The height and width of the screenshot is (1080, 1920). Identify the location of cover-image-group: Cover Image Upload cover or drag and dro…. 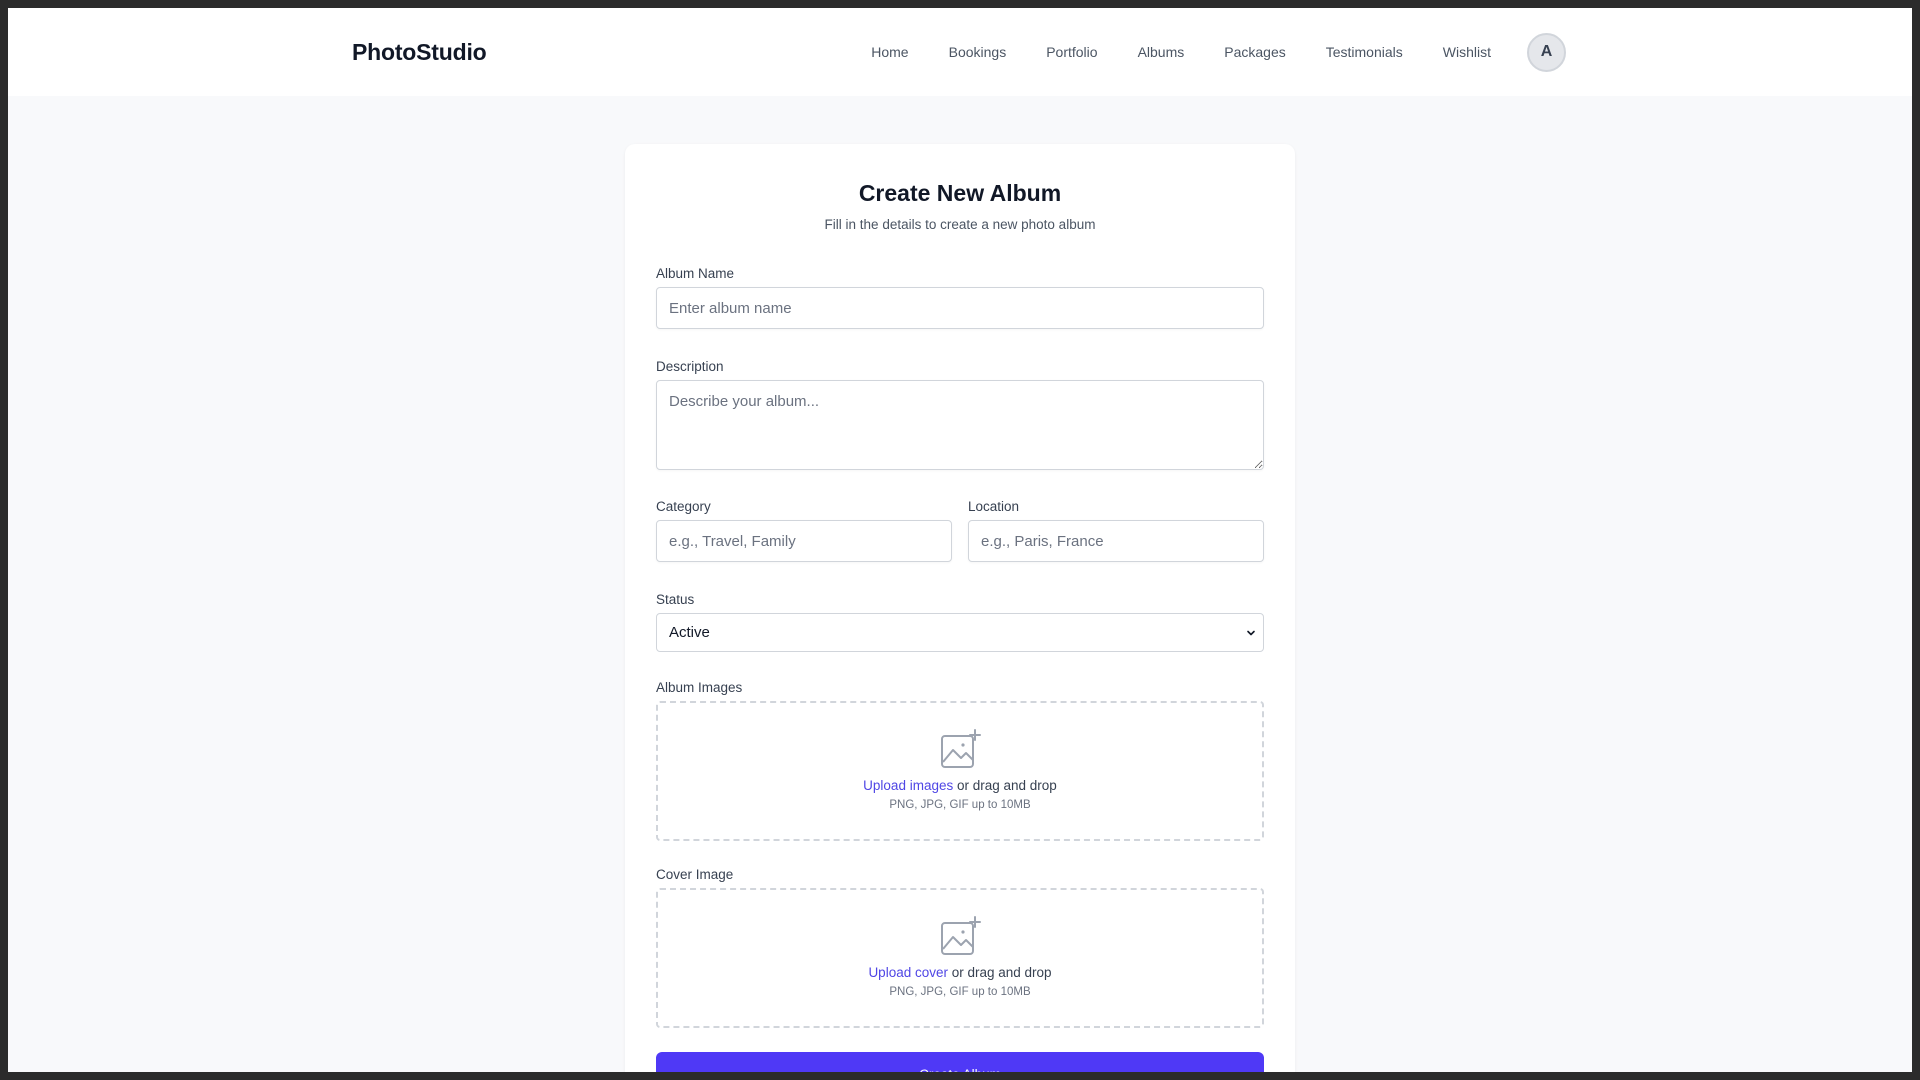
(960, 947).